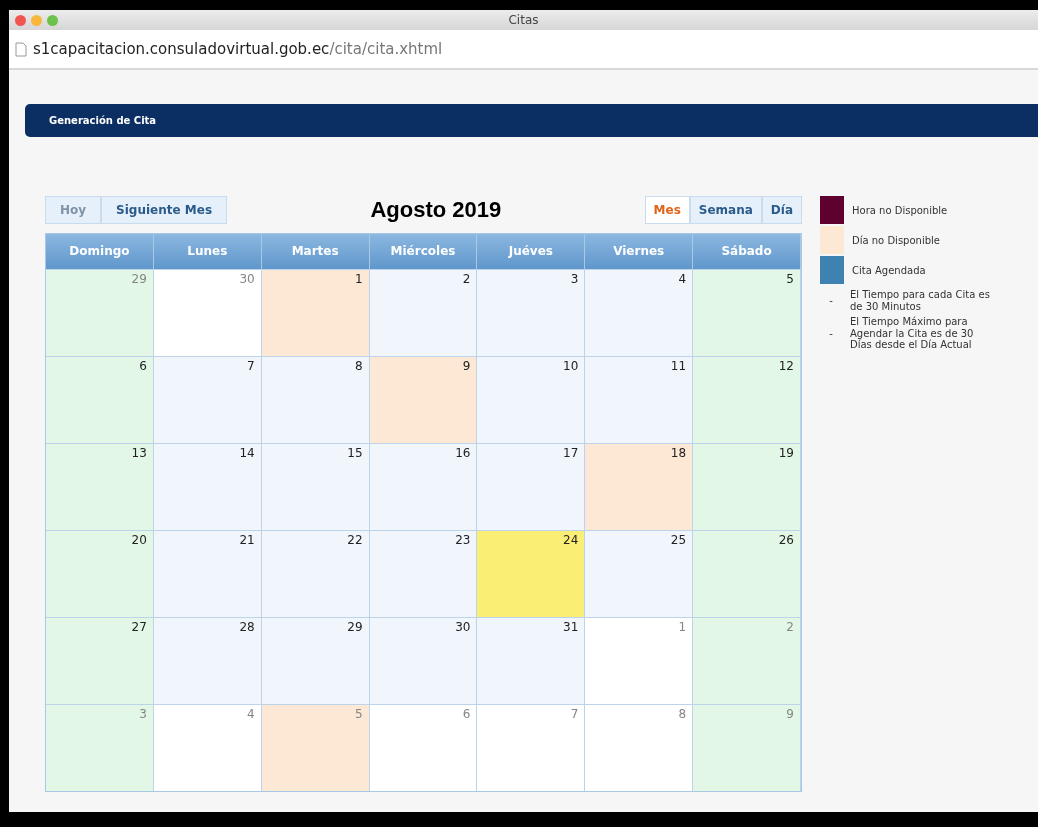  I want to click on view-tab: Mes, so click(667, 210).